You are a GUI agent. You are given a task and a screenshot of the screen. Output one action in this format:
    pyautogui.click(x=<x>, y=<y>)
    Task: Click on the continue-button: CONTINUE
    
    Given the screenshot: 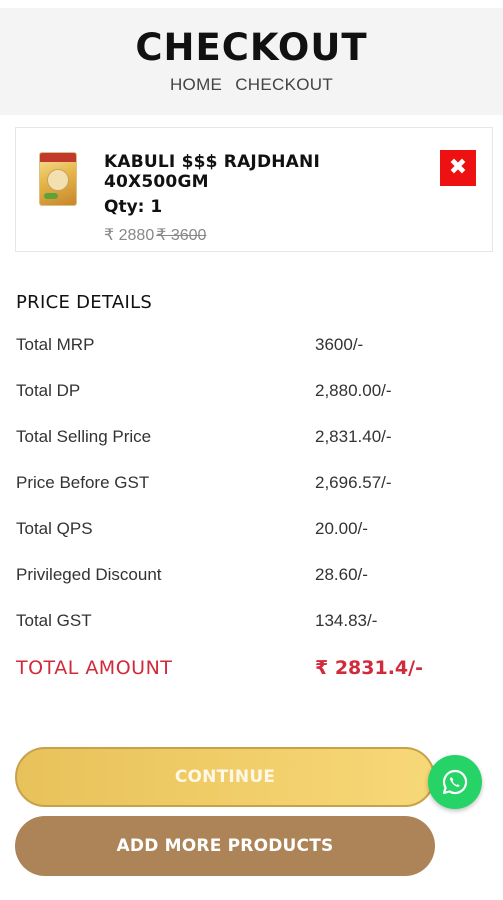 What is the action you would take?
    pyautogui.click(x=225, y=777)
    